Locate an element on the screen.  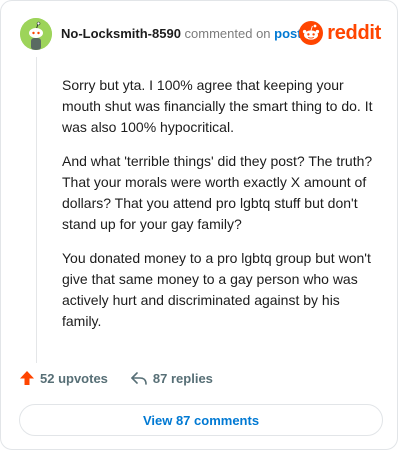
reddit-logo: reddit is located at coordinates (340, 33).